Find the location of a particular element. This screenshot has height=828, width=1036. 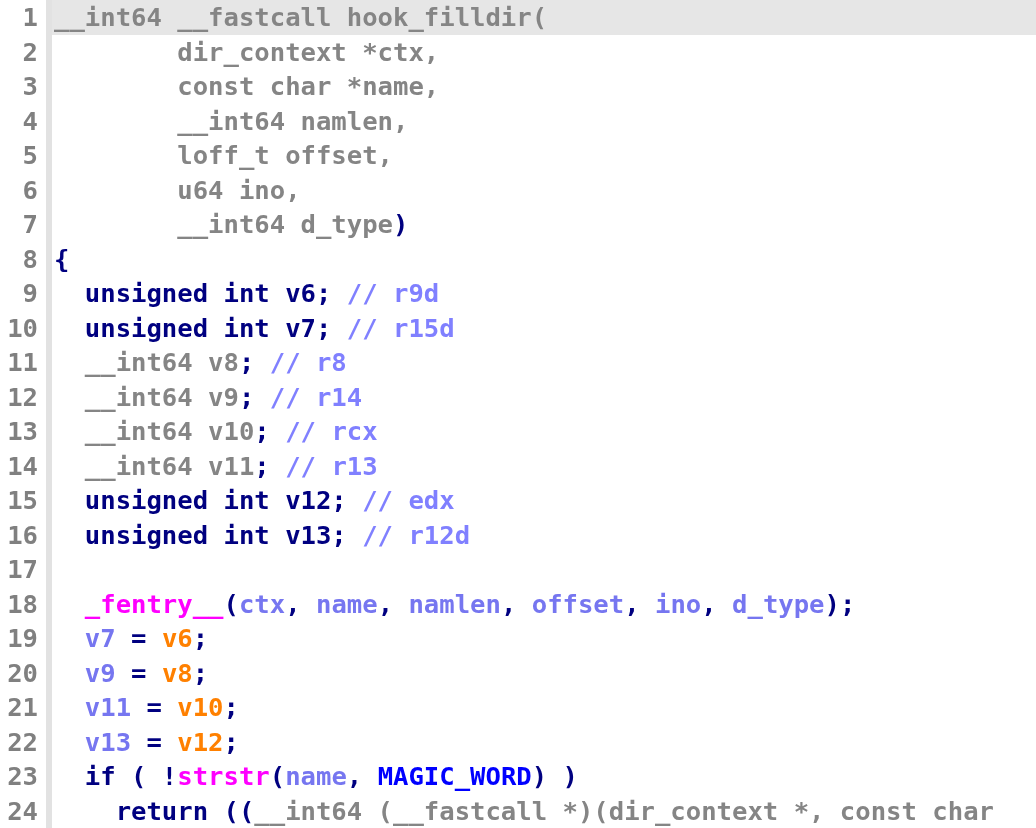

line-number: 16 is located at coordinates (26, 534).